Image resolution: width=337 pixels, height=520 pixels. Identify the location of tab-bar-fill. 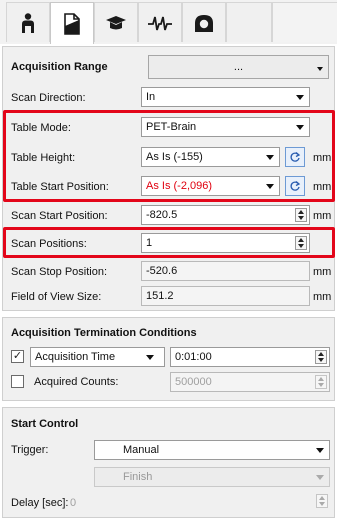
(304, 22).